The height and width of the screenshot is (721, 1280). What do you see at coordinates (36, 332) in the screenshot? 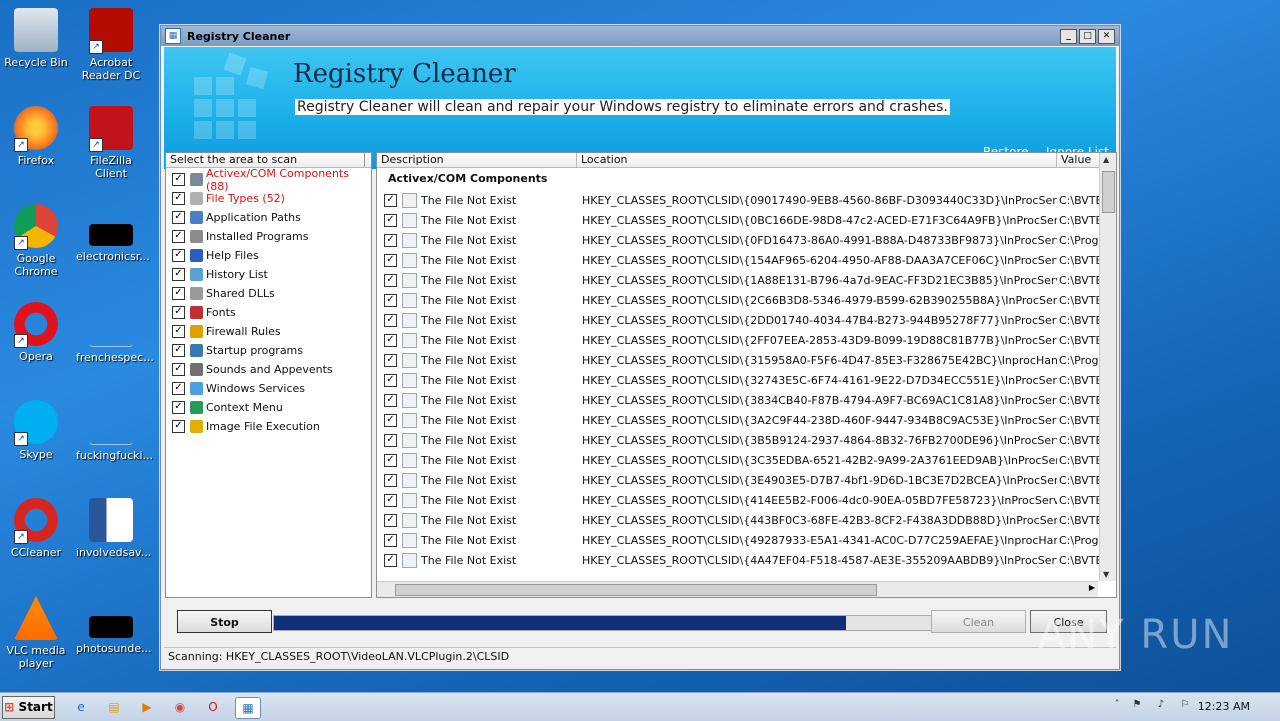
I see `desktop-icon-opera: ↗ Opera` at bounding box center [36, 332].